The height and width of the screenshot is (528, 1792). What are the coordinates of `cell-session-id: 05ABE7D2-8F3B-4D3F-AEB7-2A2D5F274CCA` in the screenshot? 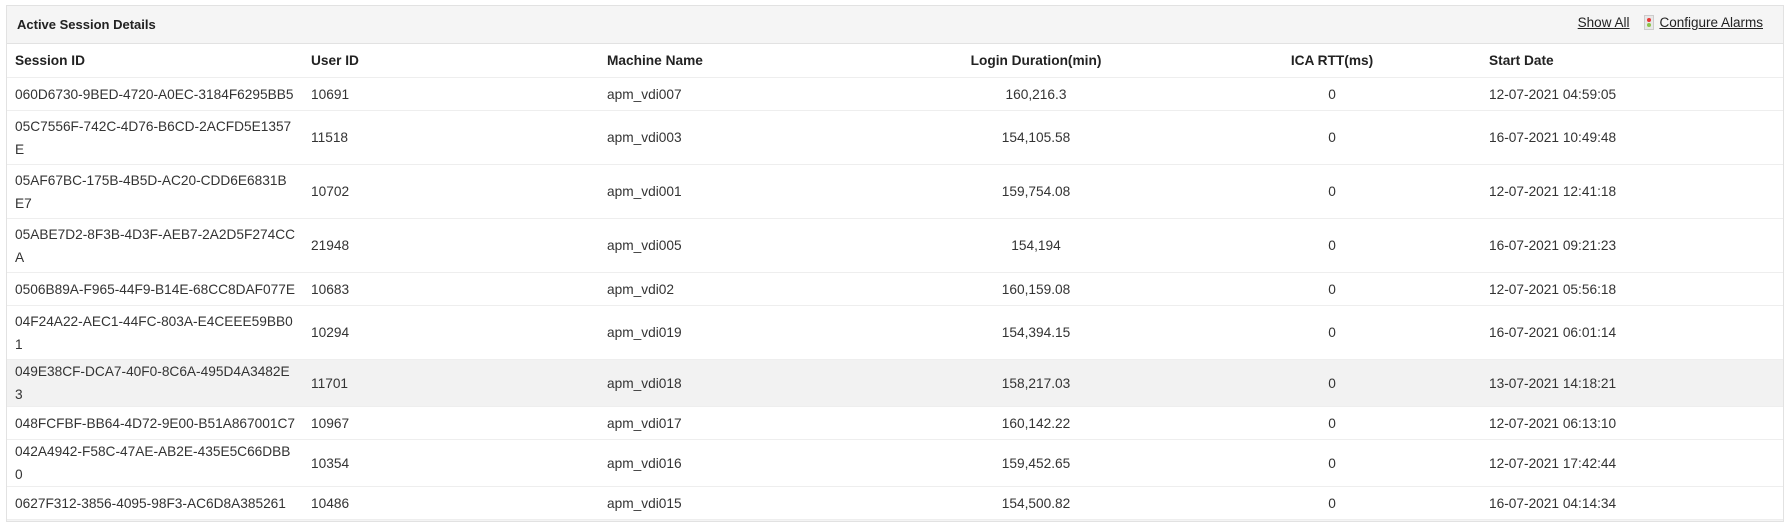 It's located at (155, 245).